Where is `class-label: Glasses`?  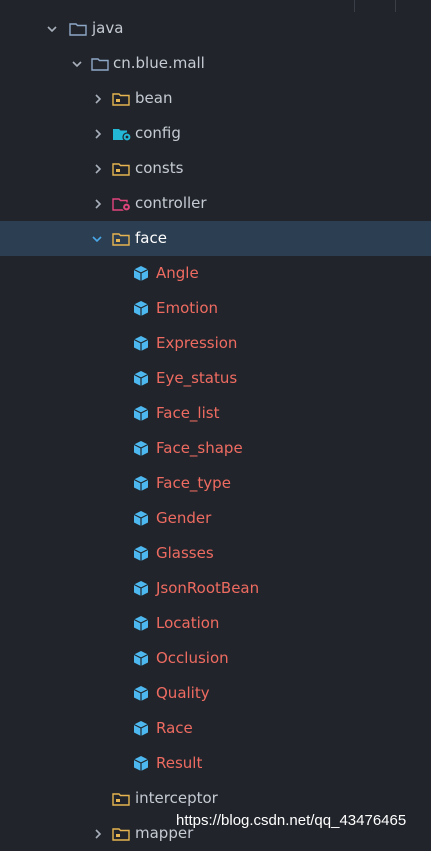
class-label: Glasses is located at coordinates (185, 553).